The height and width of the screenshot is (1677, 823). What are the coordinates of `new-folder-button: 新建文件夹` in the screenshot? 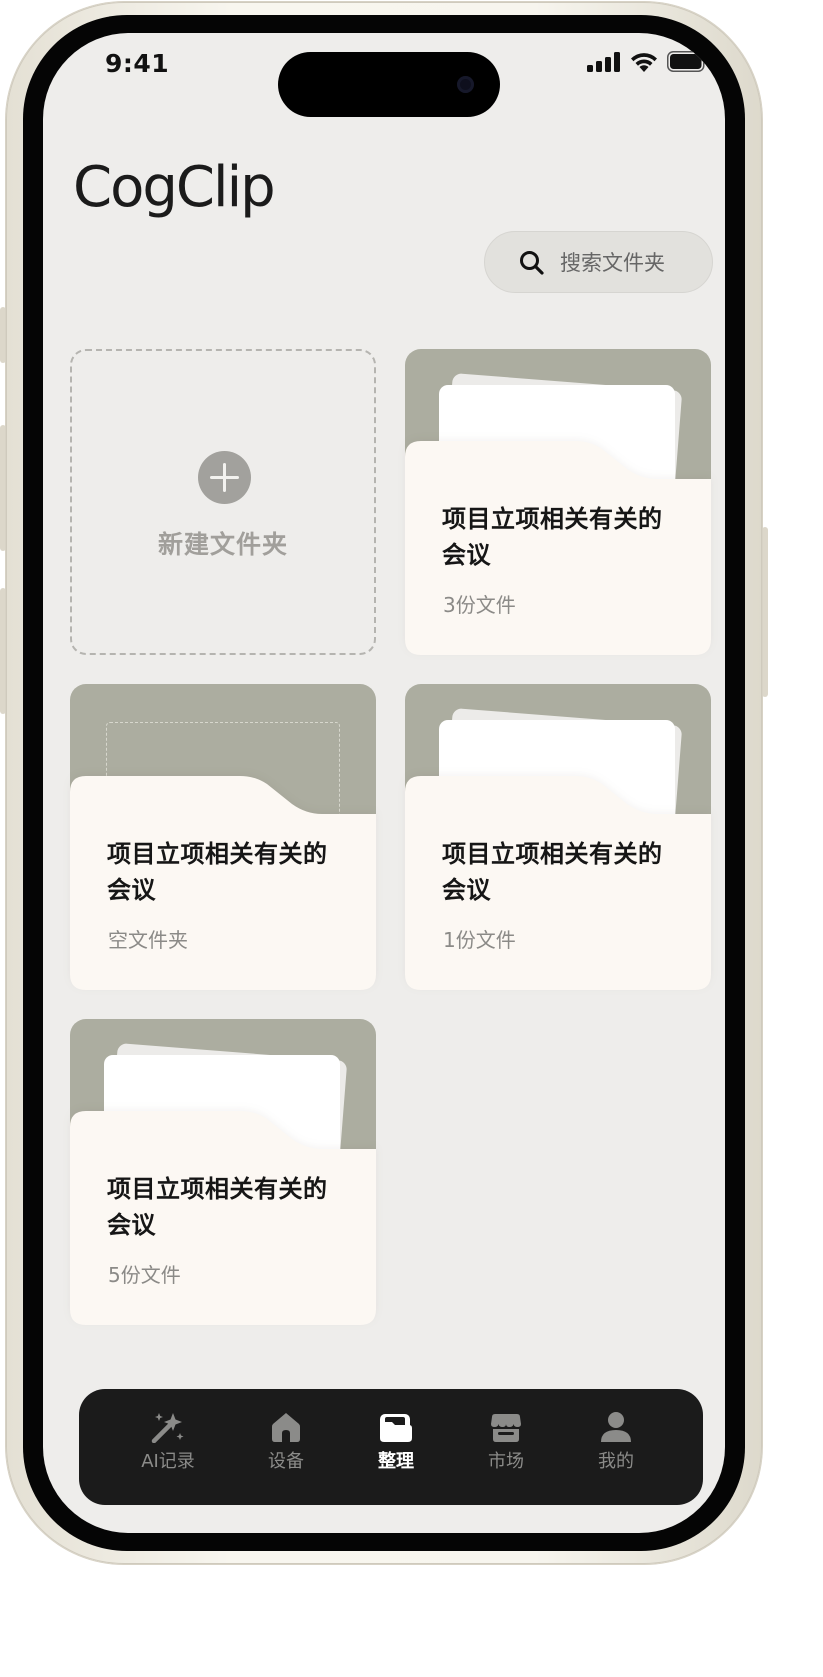 It's located at (223, 502).